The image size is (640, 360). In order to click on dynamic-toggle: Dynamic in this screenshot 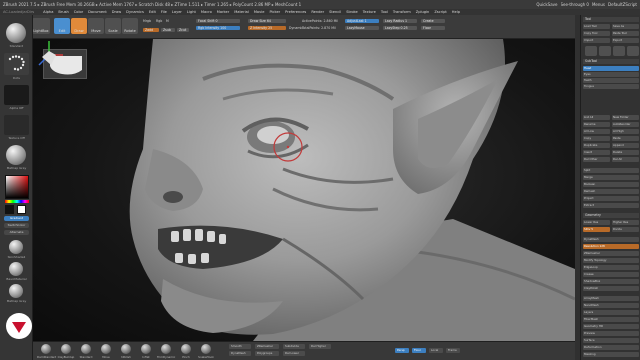, I will do `click(296, 28)`.